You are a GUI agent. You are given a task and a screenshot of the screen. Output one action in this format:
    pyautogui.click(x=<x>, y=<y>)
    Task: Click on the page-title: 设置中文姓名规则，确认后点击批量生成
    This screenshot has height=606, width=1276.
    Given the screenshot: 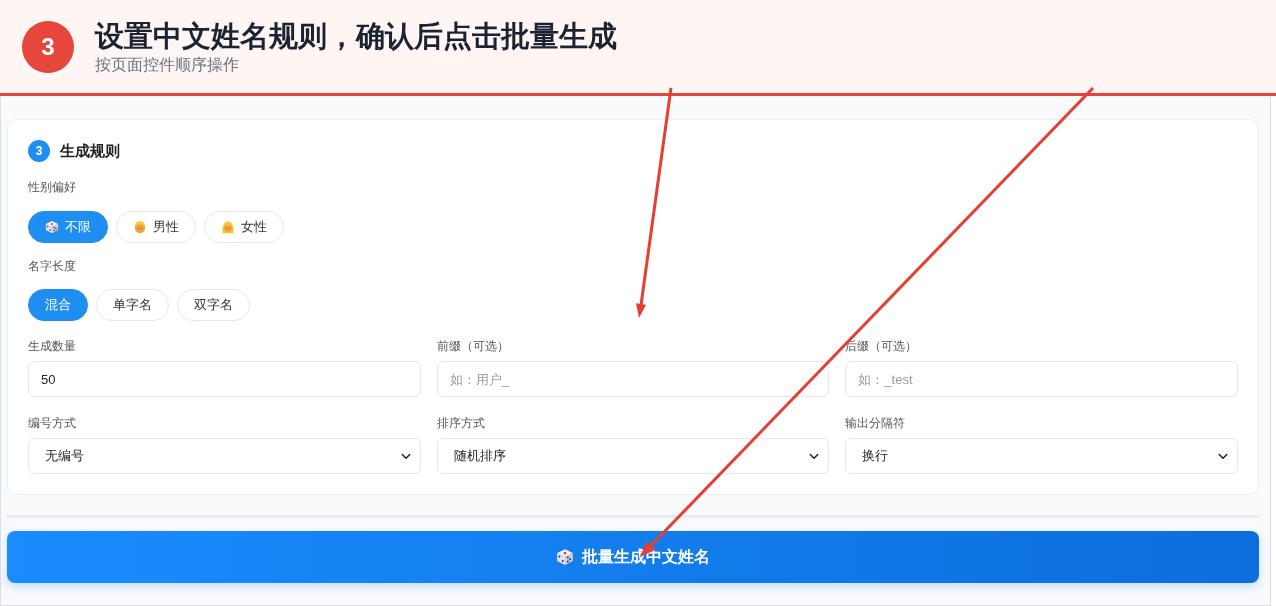 What is the action you would take?
    pyautogui.click(x=356, y=36)
    